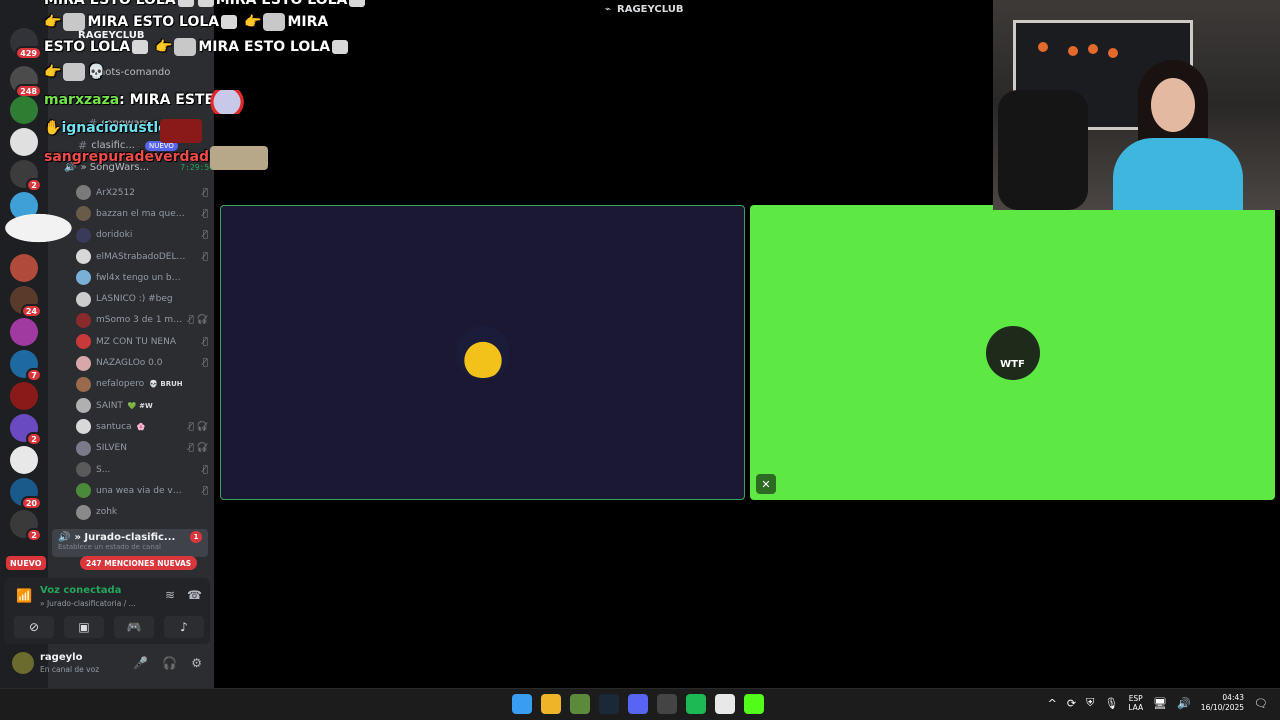 The width and height of the screenshot is (1280, 720). I want to click on volume-icon: 🔊, so click(1184, 703).